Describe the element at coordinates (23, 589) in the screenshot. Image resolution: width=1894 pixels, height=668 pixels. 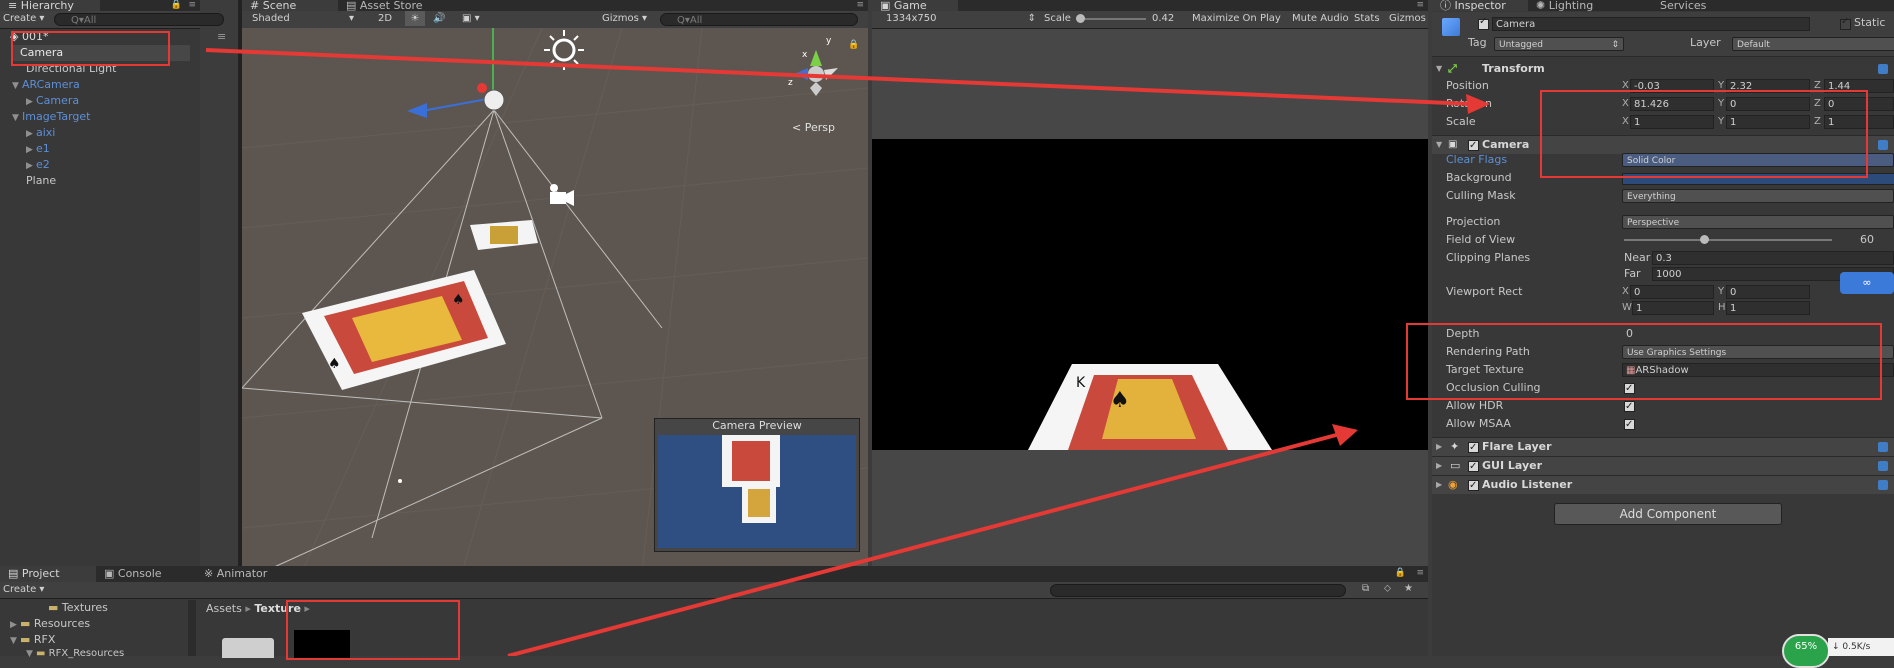
I see `project-create-button: Create ▾` at that location.